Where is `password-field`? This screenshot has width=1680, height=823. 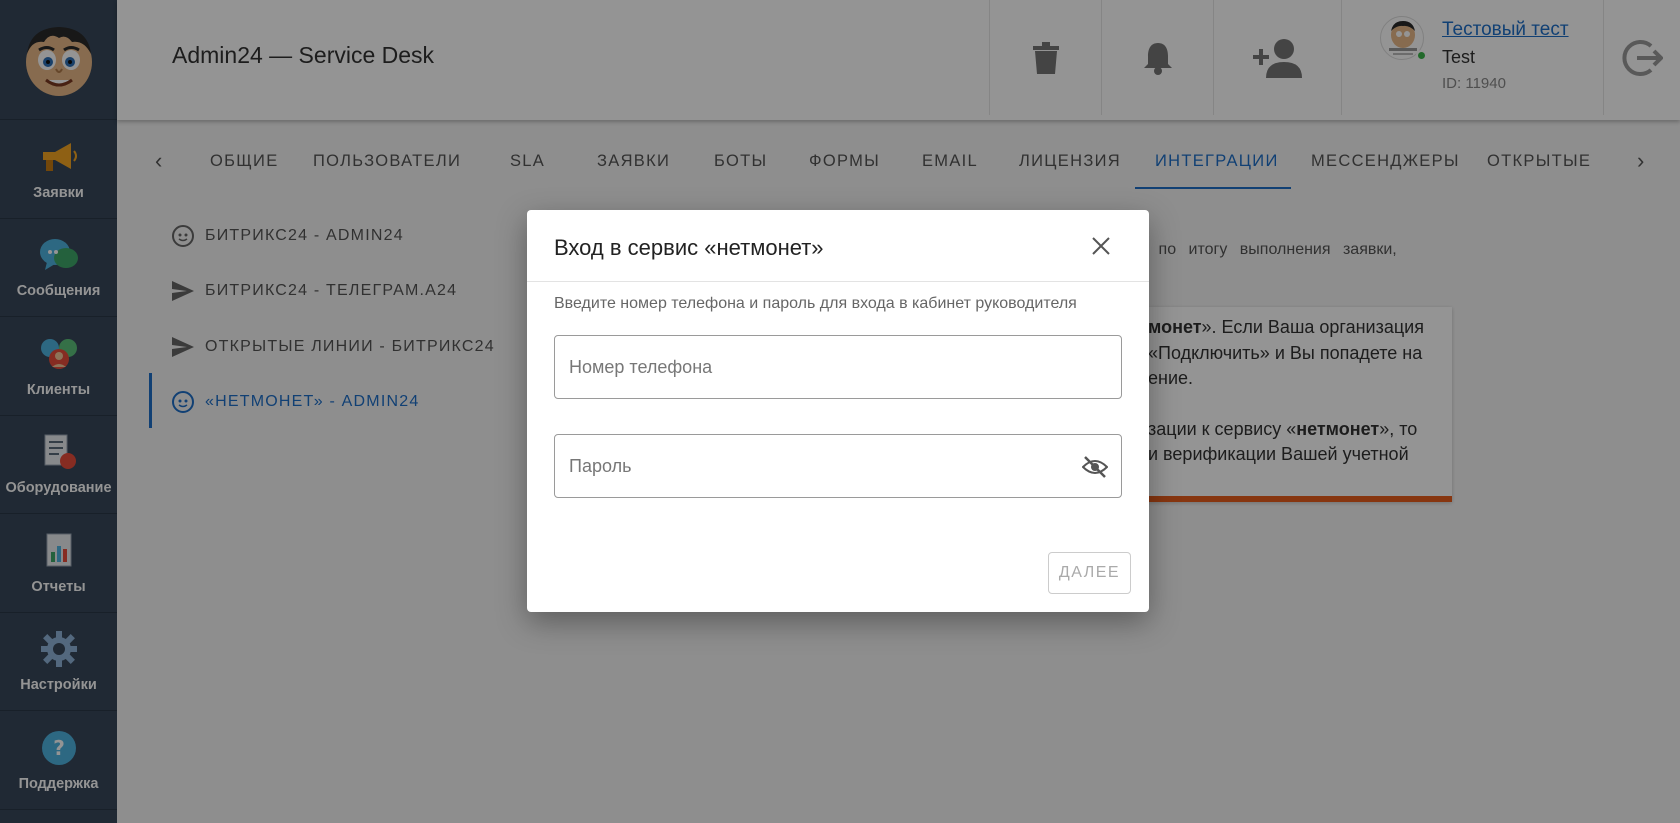 password-field is located at coordinates (838, 466).